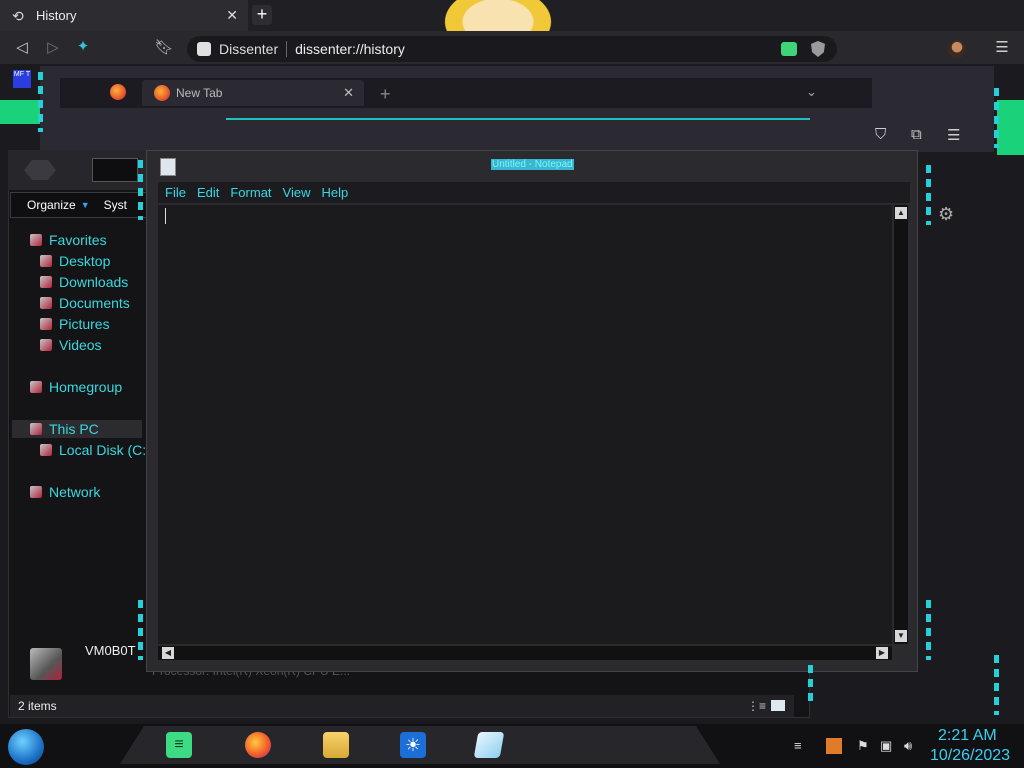  I want to click on computer-name: VM0B0T, so click(110, 650).